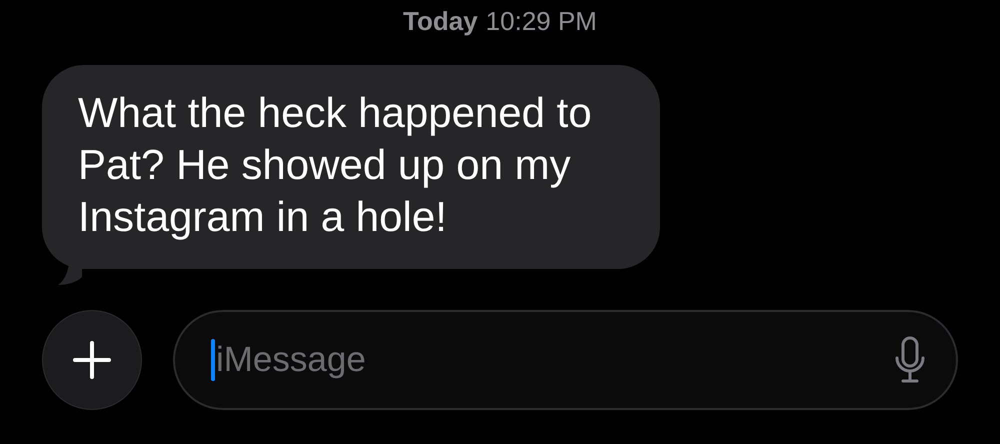 The width and height of the screenshot is (1000, 444). I want to click on microphone-icon, so click(910, 360).